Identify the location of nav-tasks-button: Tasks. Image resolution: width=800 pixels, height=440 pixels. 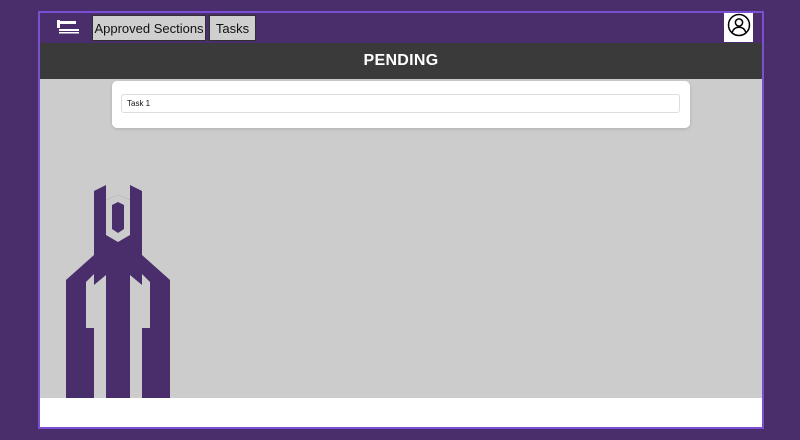
(232, 28).